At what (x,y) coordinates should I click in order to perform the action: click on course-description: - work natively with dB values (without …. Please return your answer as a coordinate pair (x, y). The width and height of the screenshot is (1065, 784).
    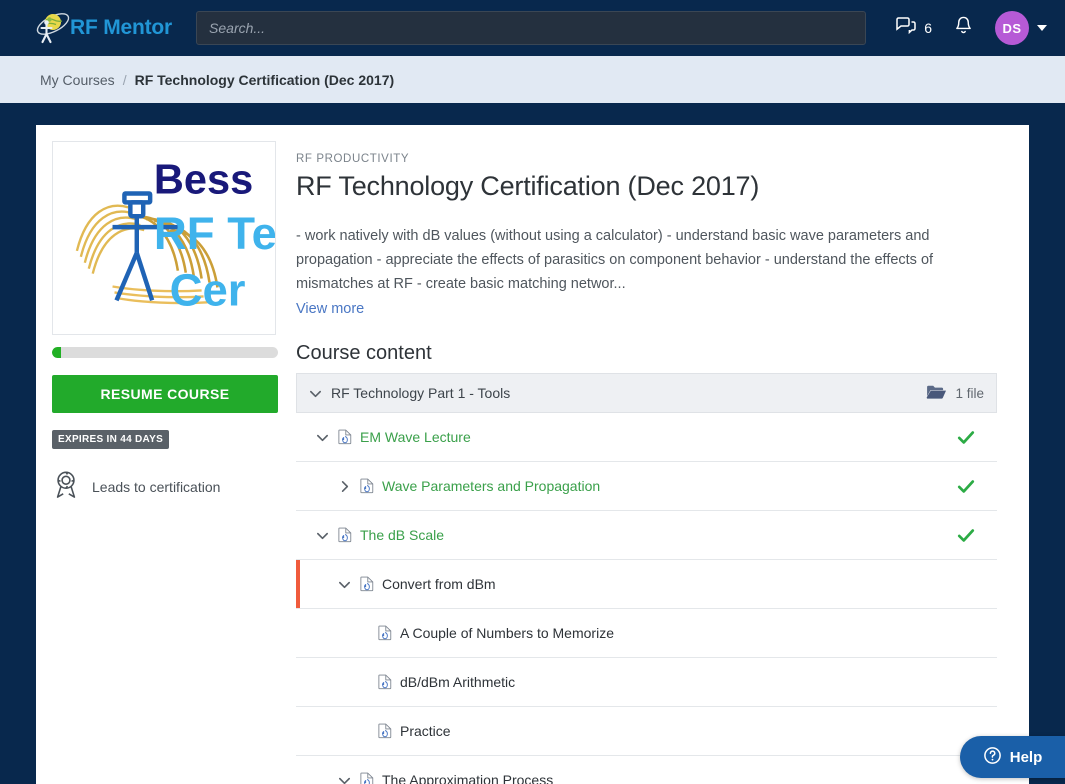
    Looking at the image, I should click on (615, 260).